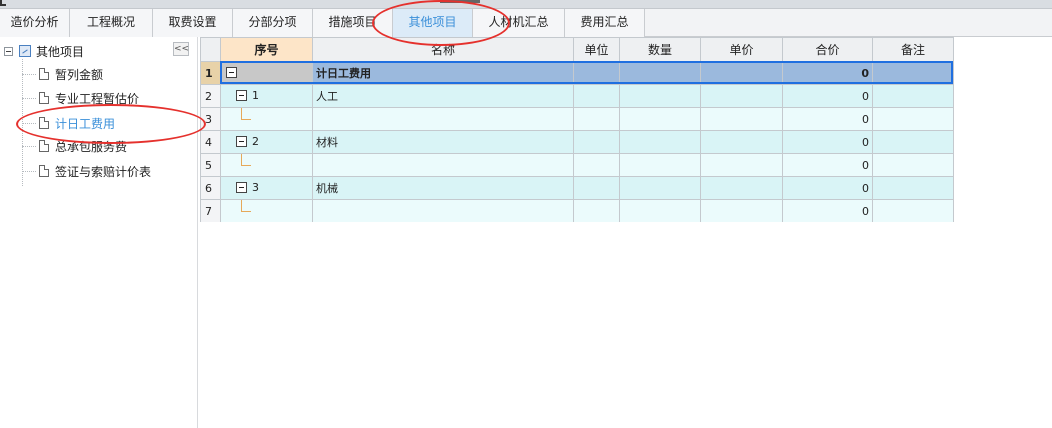 This screenshot has width=1052, height=428. I want to click on seq-cell: 3, so click(266, 188).